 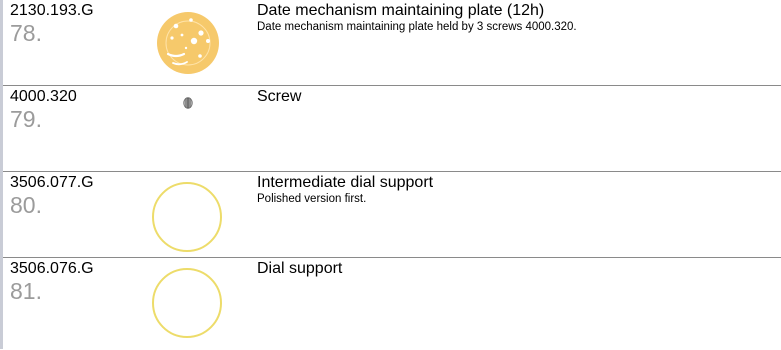 What do you see at coordinates (312, 199) in the screenshot?
I see `part-description: Polished version first.` at bounding box center [312, 199].